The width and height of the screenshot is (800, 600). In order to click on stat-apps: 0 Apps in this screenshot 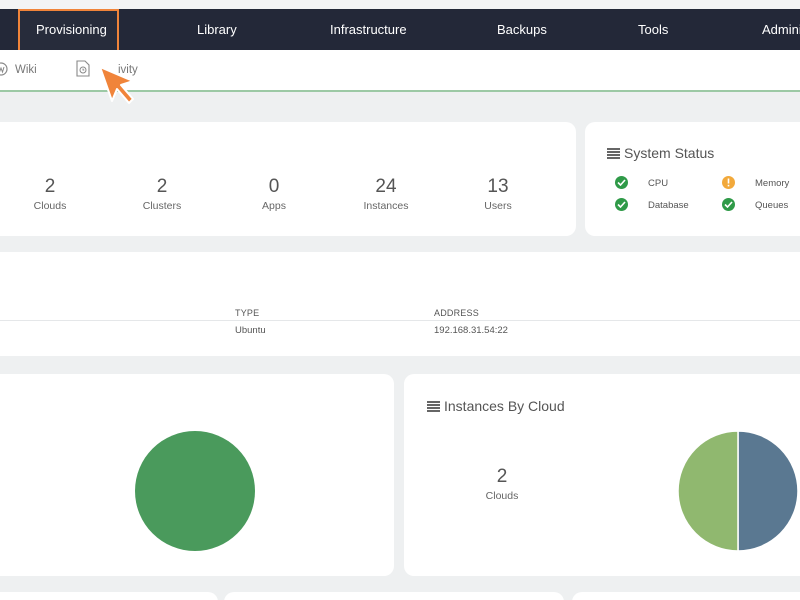, I will do `click(274, 194)`.